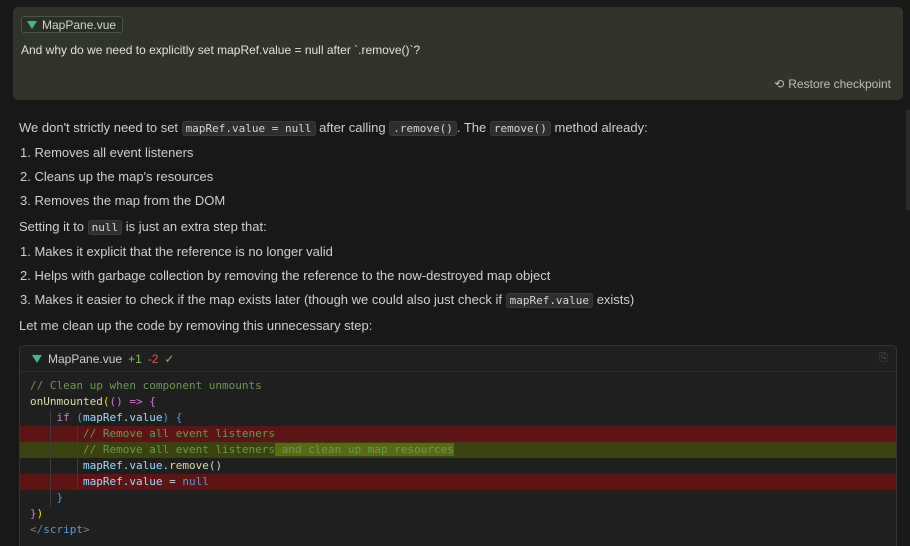 This screenshot has height=546, width=910. What do you see at coordinates (248, 128) in the screenshot?
I see `inline-code: mapRef.value = null` at bounding box center [248, 128].